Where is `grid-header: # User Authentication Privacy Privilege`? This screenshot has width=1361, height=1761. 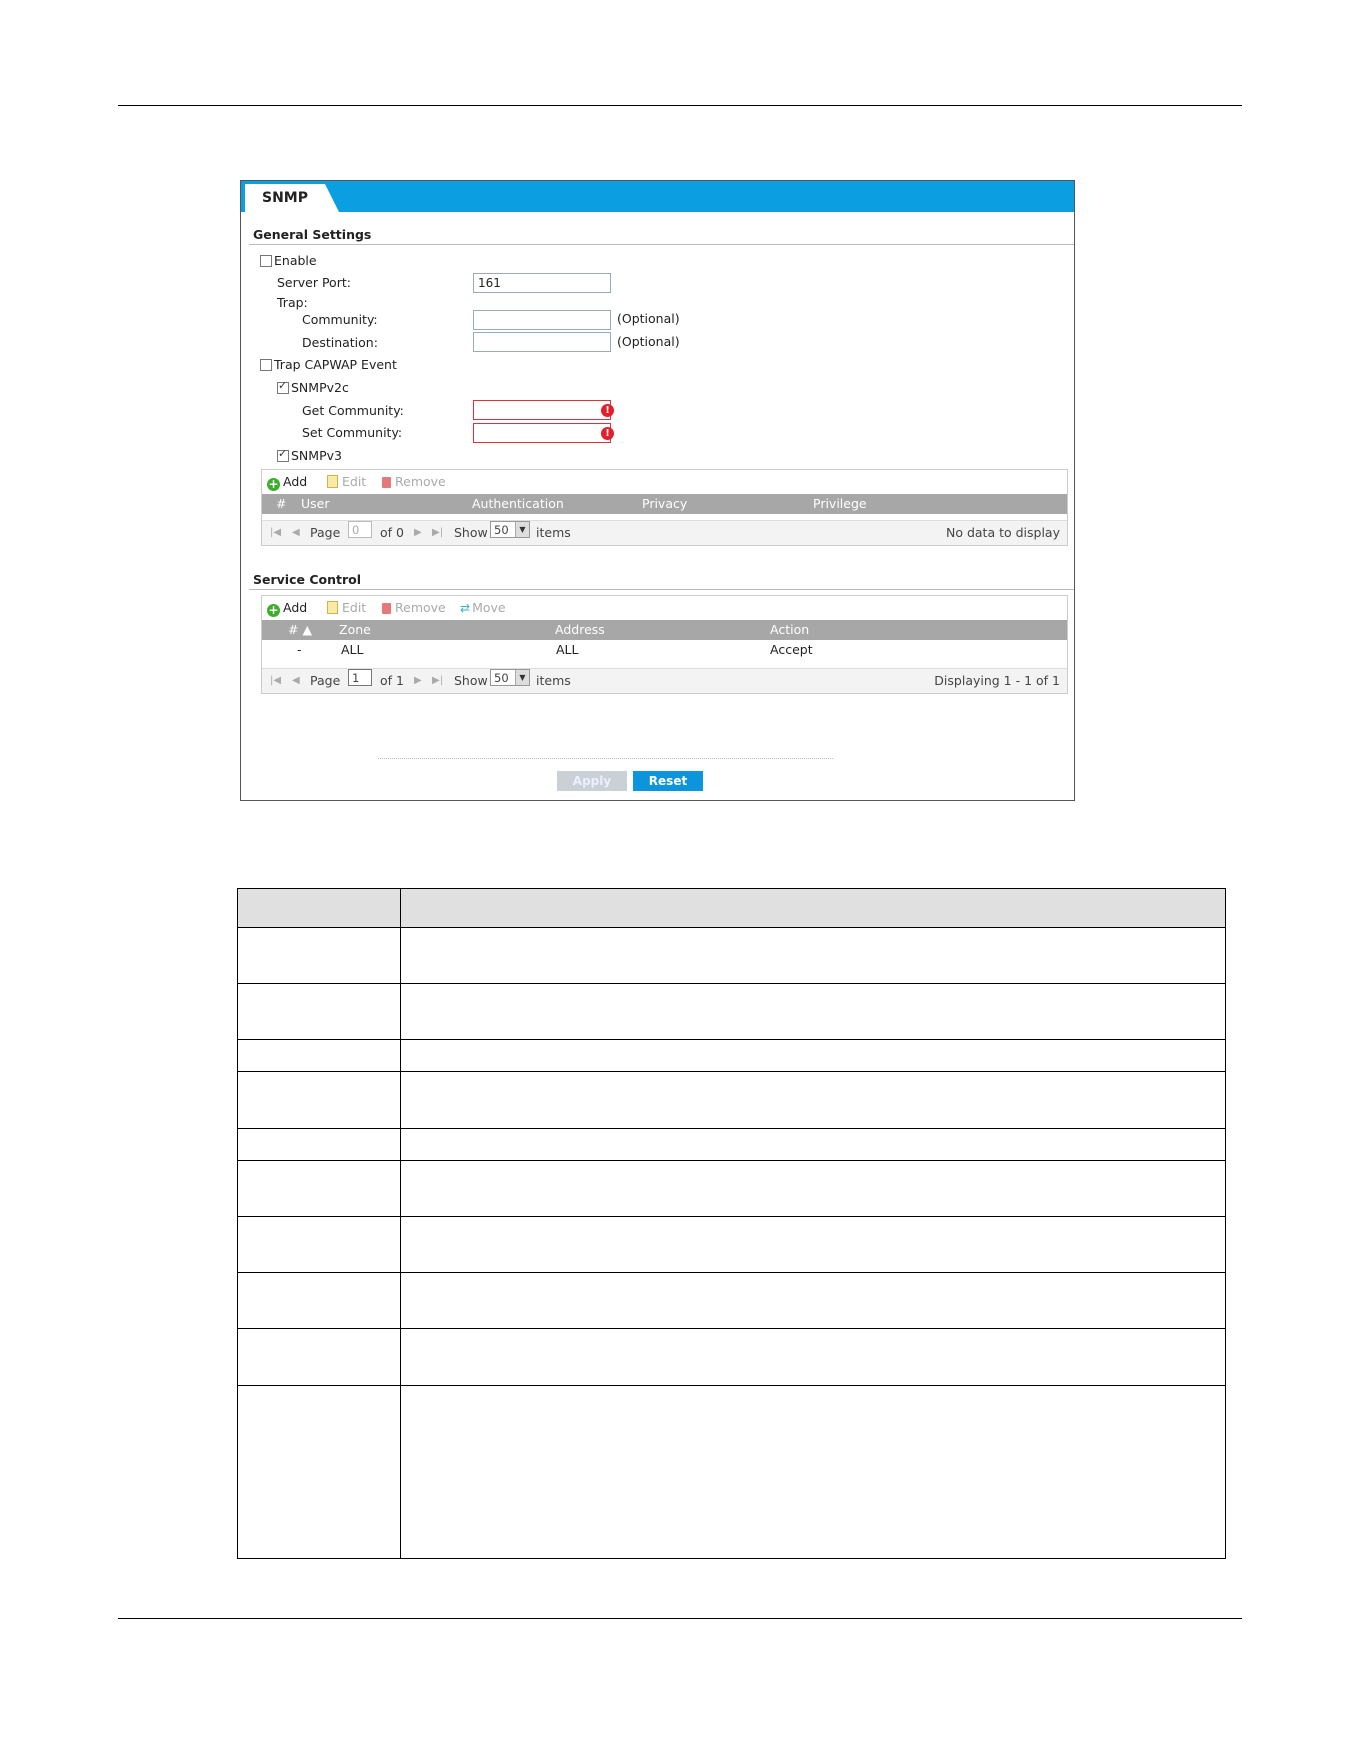
grid-header: # User Authentication Privacy Privilege is located at coordinates (664, 504).